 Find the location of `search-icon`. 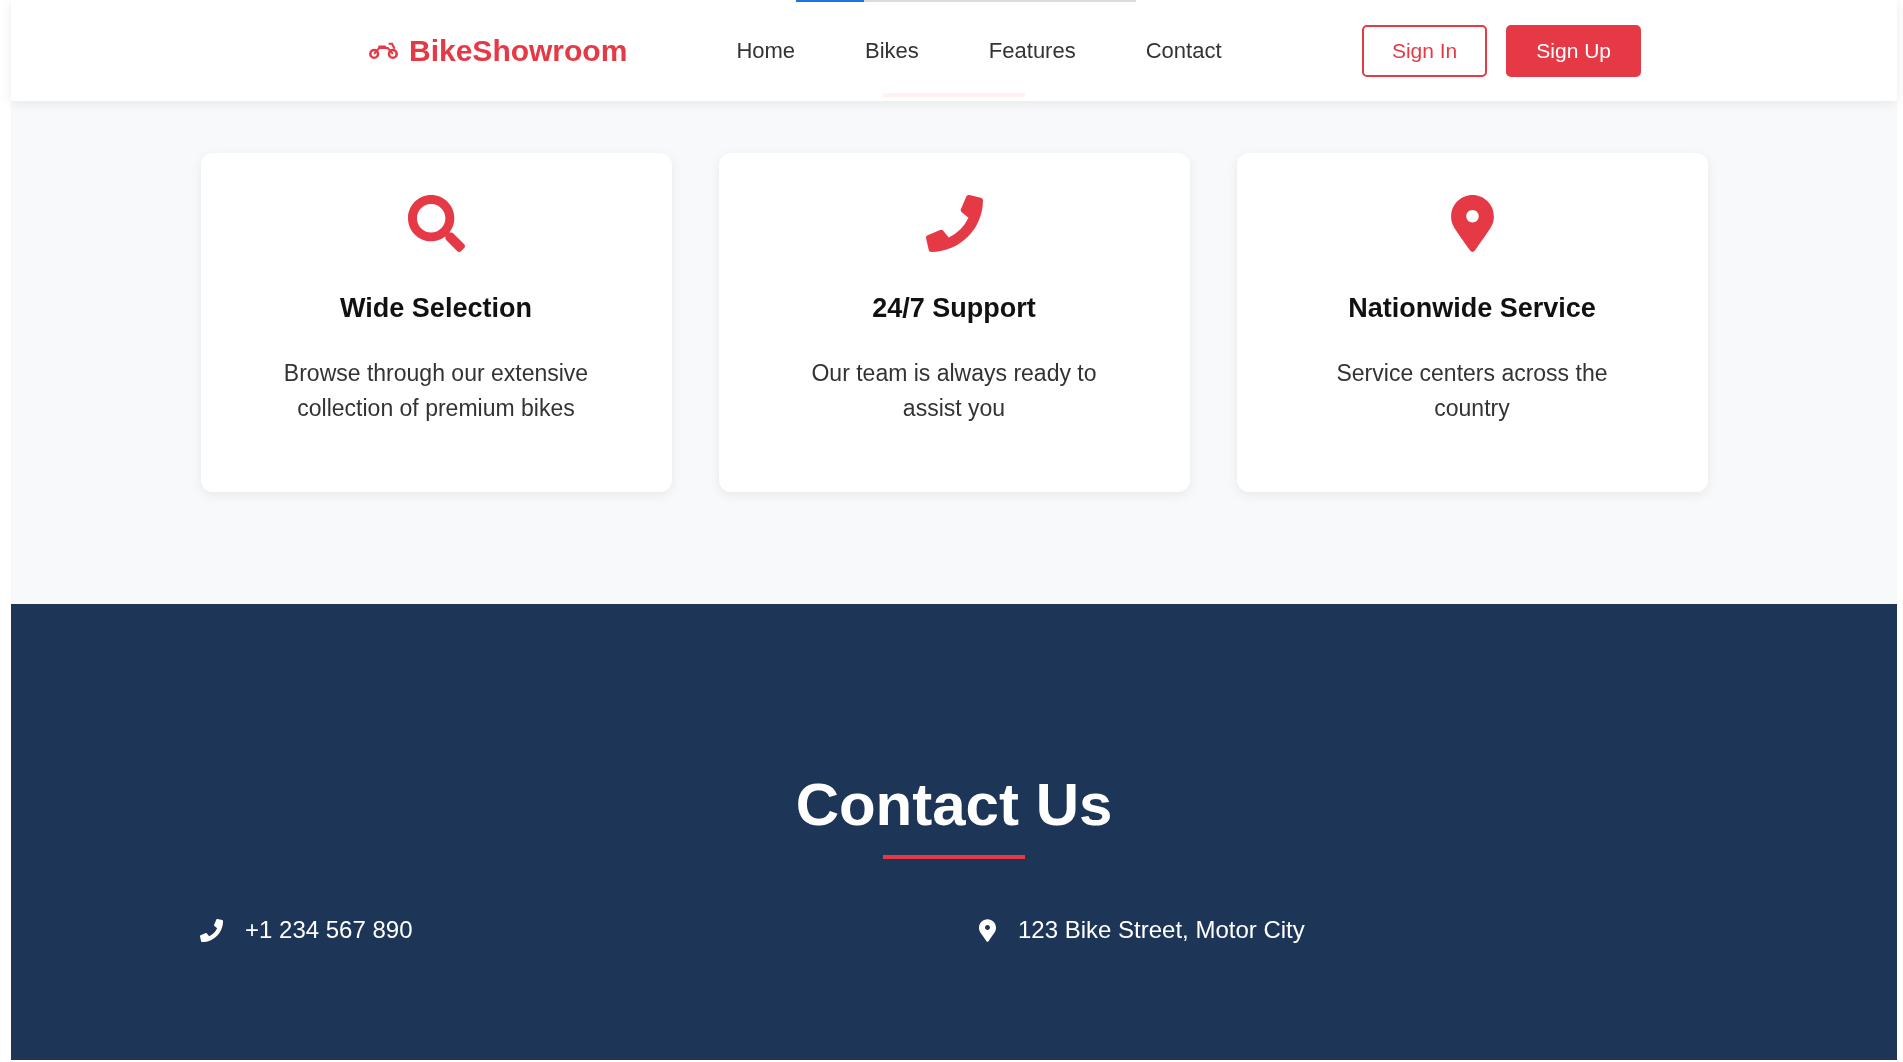

search-icon is located at coordinates (436, 223).